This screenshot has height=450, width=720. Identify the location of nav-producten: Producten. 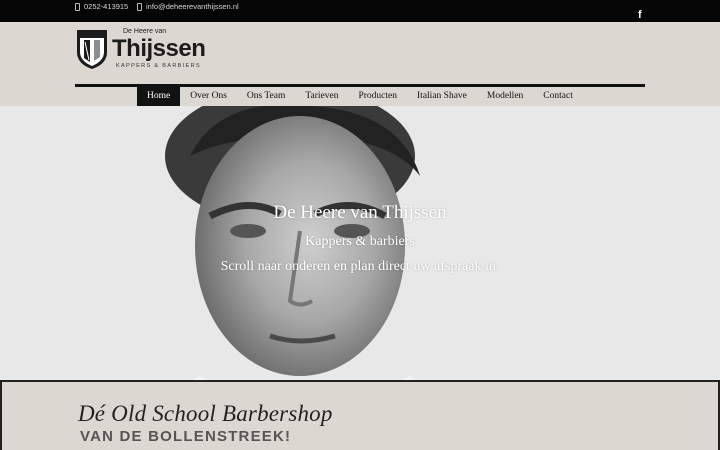
(377, 96).